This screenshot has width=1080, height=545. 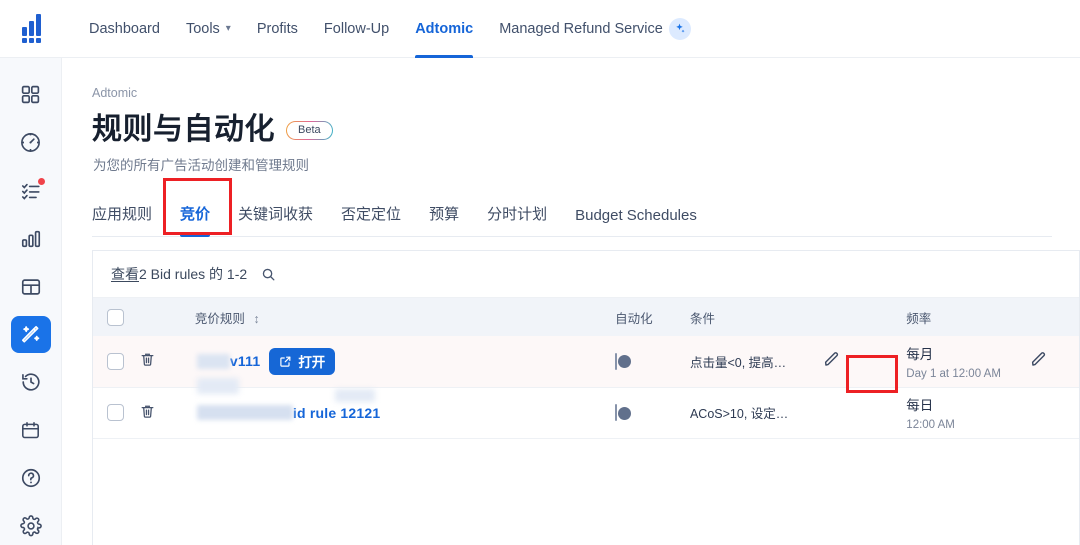 What do you see at coordinates (371, 214) in the screenshot?
I see `tab-label: 否定定位` at bounding box center [371, 214].